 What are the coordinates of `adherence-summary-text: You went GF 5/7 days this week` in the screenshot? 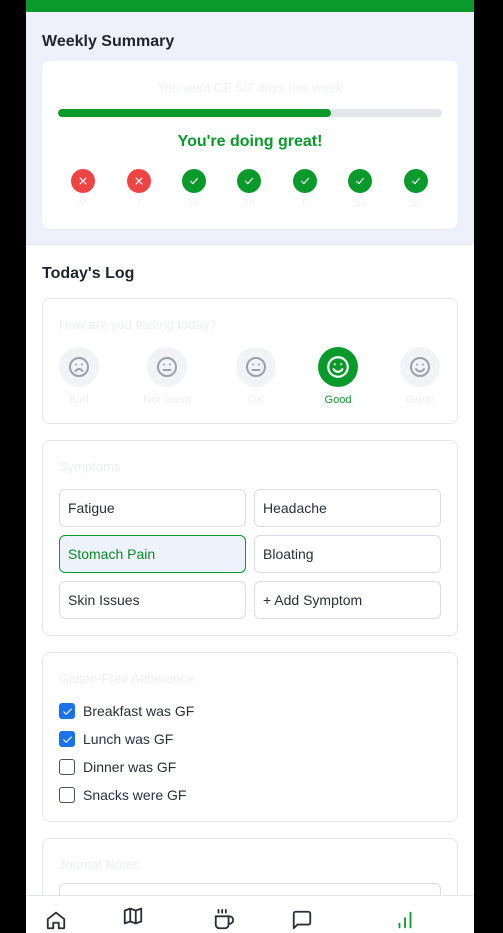 It's located at (250, 87).